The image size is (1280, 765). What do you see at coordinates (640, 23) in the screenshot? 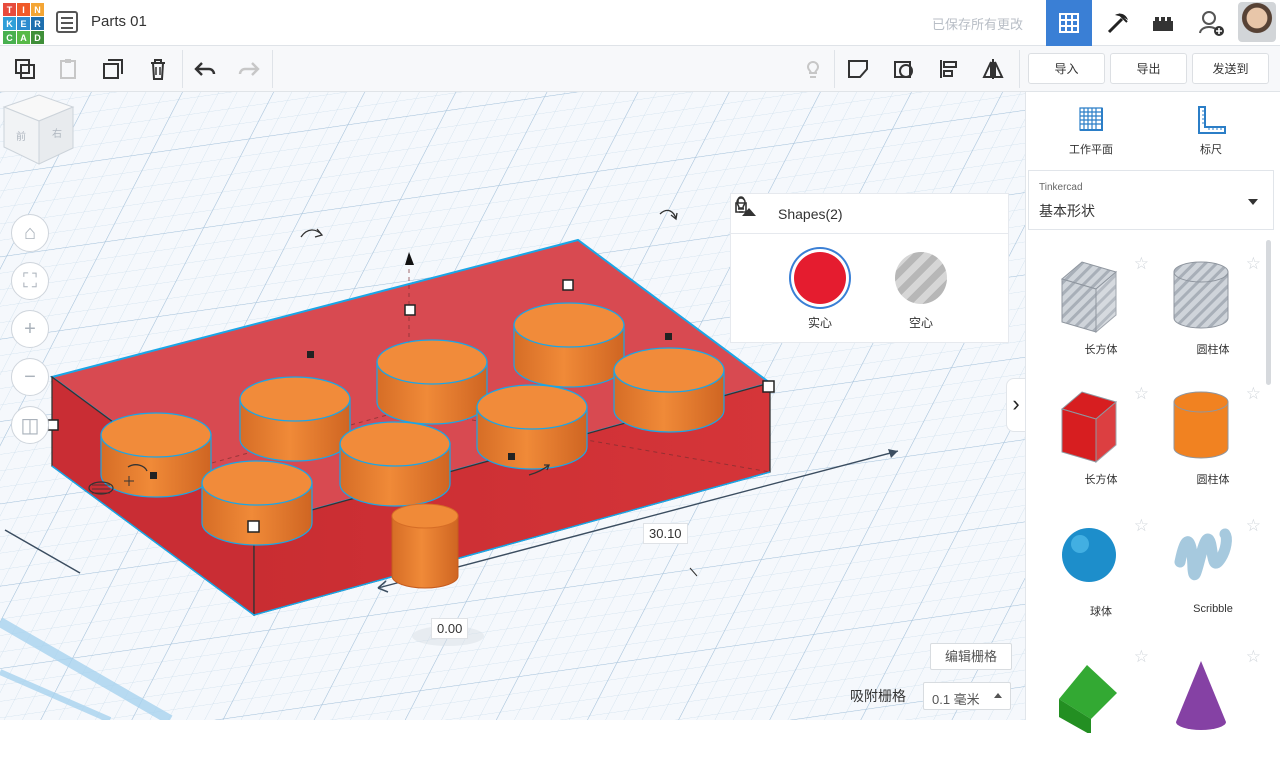
I see `top-bar: TIN KER CAD Parts 01 已保存所有更改` at bounding box center [640, 23].